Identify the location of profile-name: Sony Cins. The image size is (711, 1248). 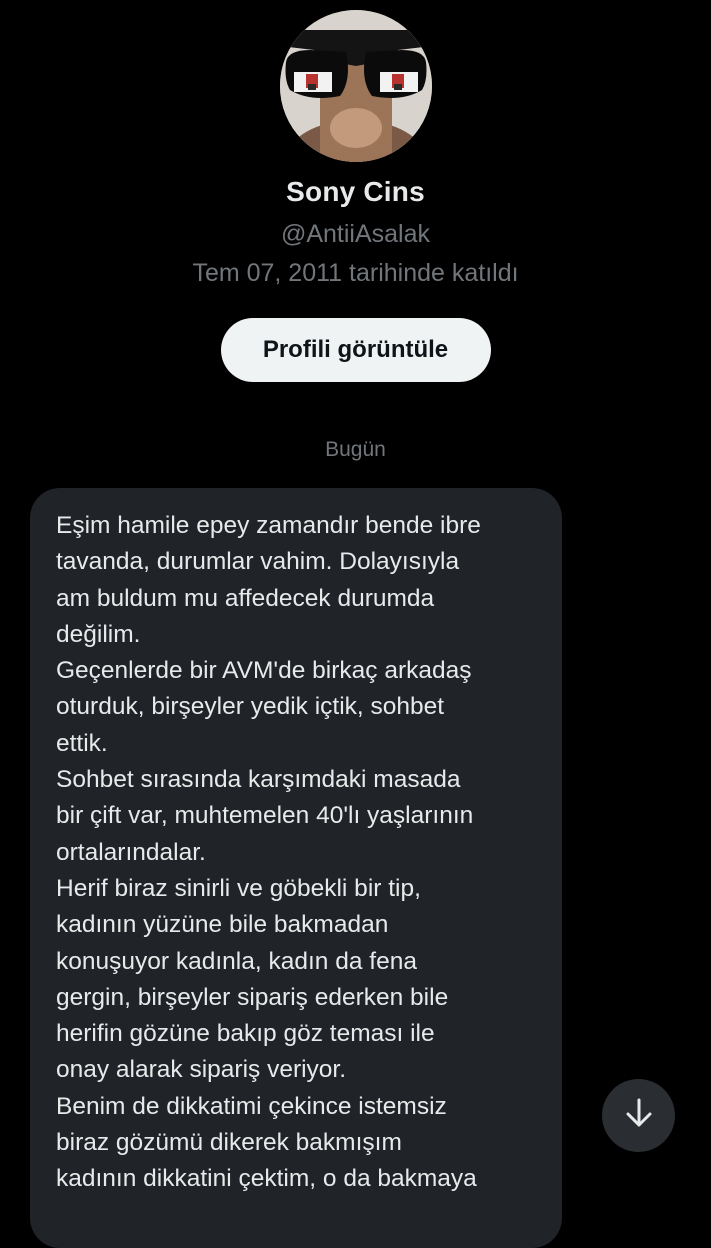
(355, 191).